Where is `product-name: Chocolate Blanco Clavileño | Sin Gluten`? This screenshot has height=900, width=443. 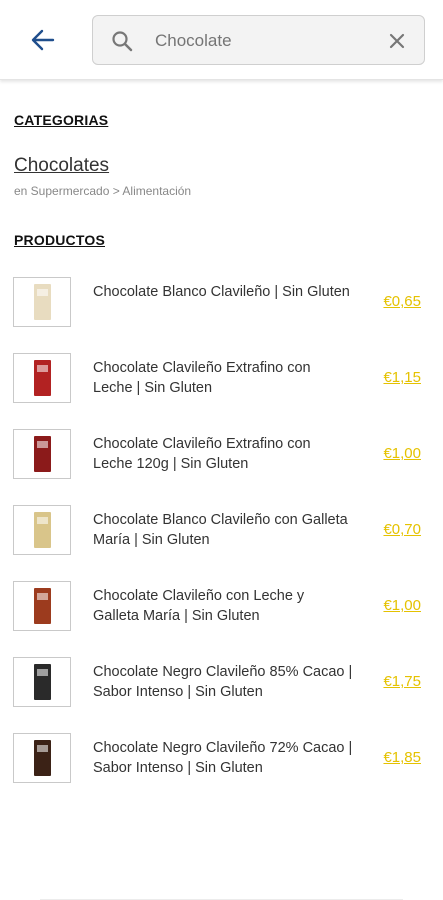
product-name: Chocolate Blanco Clavileño | Sin Gluten is located at coordinates (221, 292).